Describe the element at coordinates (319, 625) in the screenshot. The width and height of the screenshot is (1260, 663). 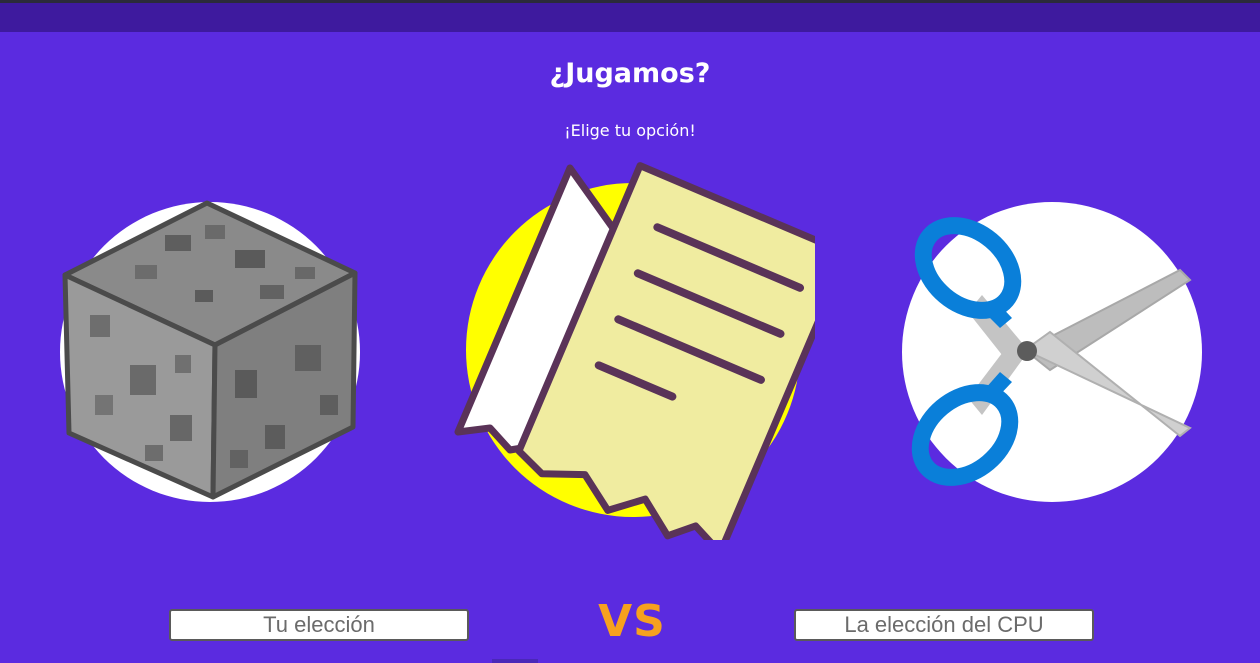
I see `player-choice-display: Tu elección` at that location.